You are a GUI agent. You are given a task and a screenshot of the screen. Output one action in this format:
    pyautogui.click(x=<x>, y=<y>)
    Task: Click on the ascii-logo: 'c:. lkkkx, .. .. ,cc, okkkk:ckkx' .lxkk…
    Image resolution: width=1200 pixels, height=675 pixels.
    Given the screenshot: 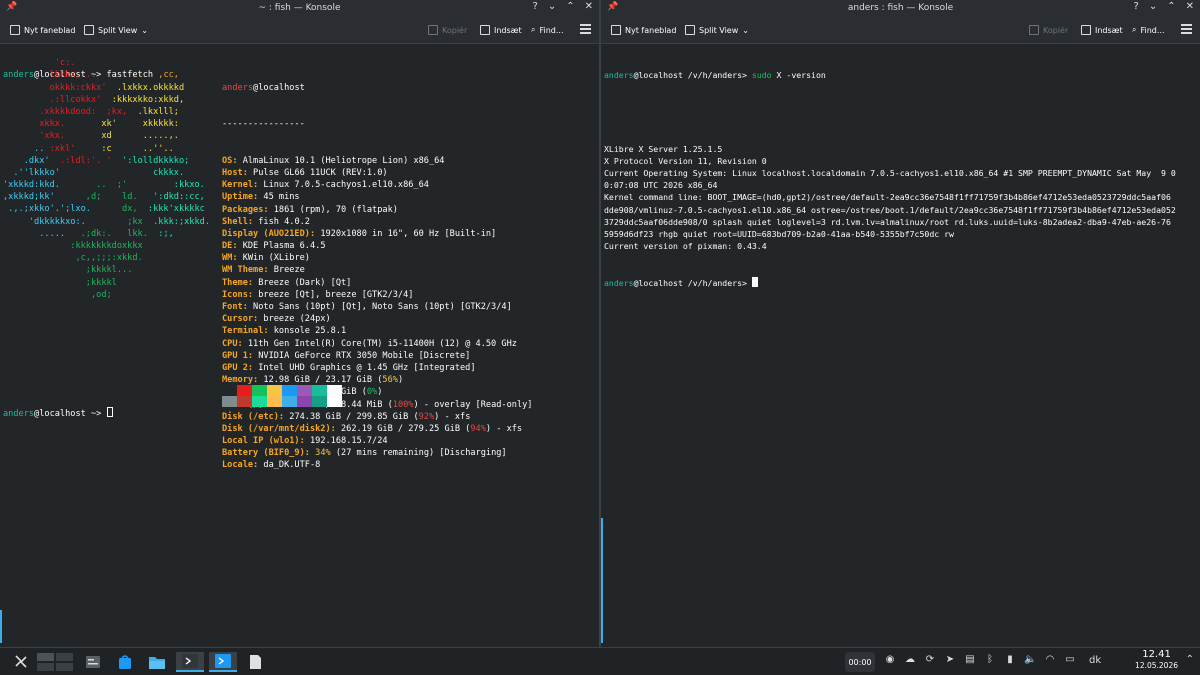 What is the action you would take?
    pyautogui.click(x=106, y=179)
    